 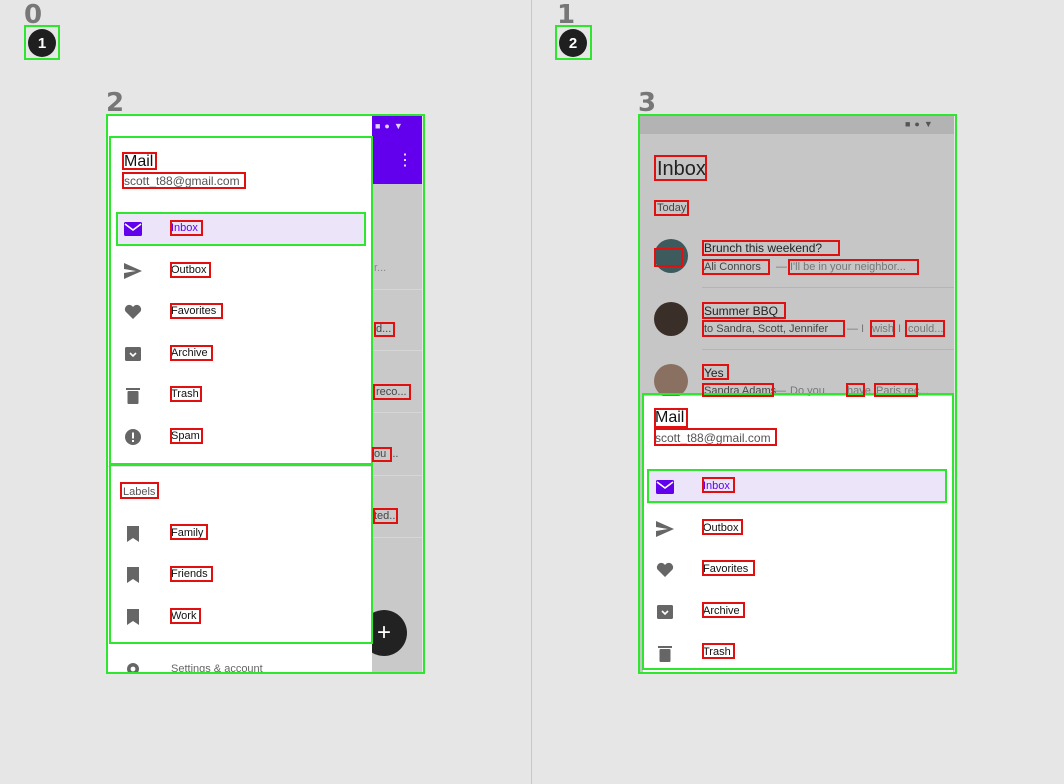 I want to click on alert-icon, so click(x=133, y=437).